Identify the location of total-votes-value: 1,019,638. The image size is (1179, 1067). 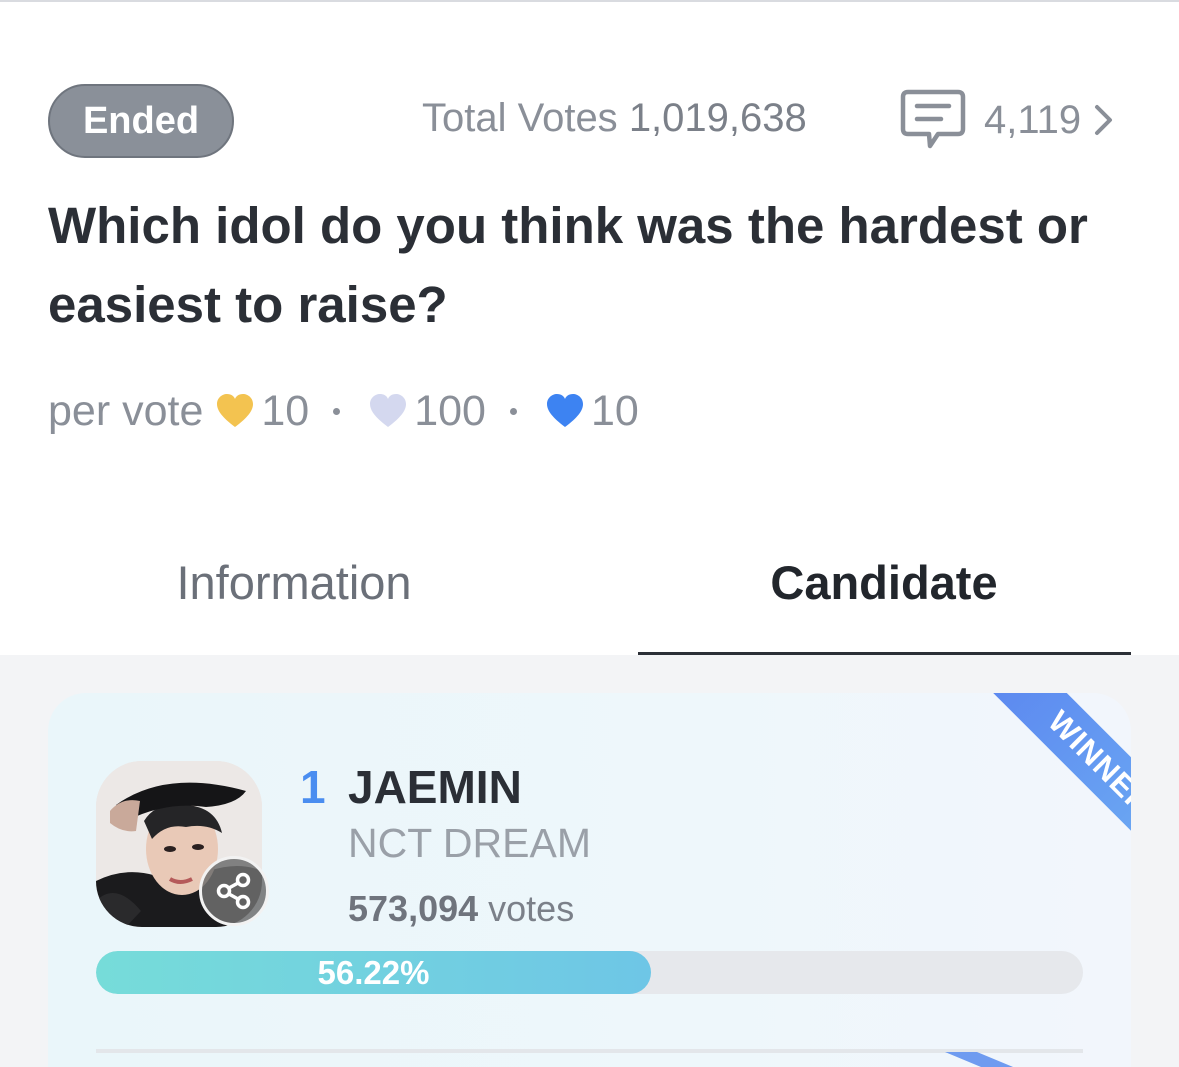
(717, 118).